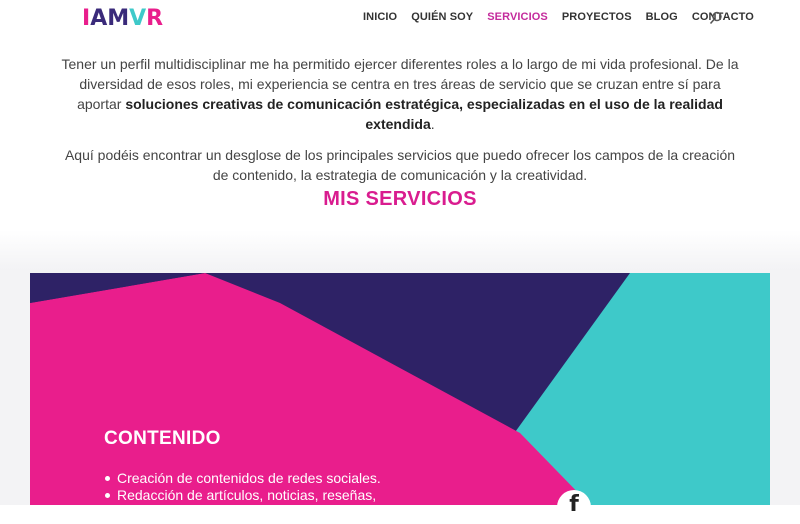 This screenshot has height=524, width=800. I want to click on site-logo: IAMVR, so click(122, 18).